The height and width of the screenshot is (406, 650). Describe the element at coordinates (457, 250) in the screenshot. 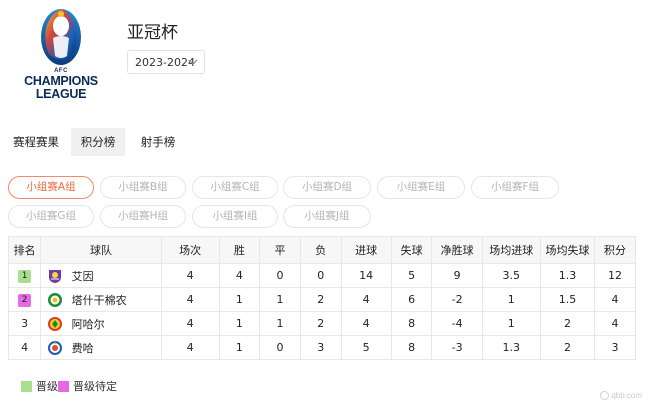

I see `col-header-goal-diff: 净胜球` at that location.